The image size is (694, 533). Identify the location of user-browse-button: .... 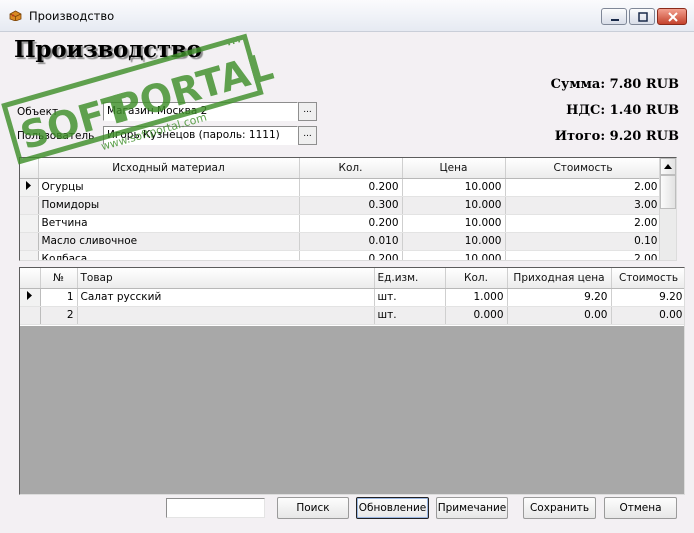
(307, 135).